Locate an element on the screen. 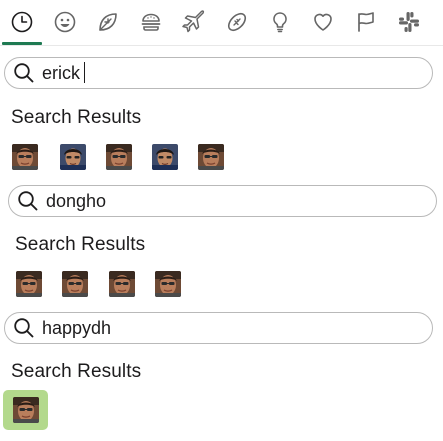 The image size is (443, 441). flag-icon is located at coordinates (366, 22).